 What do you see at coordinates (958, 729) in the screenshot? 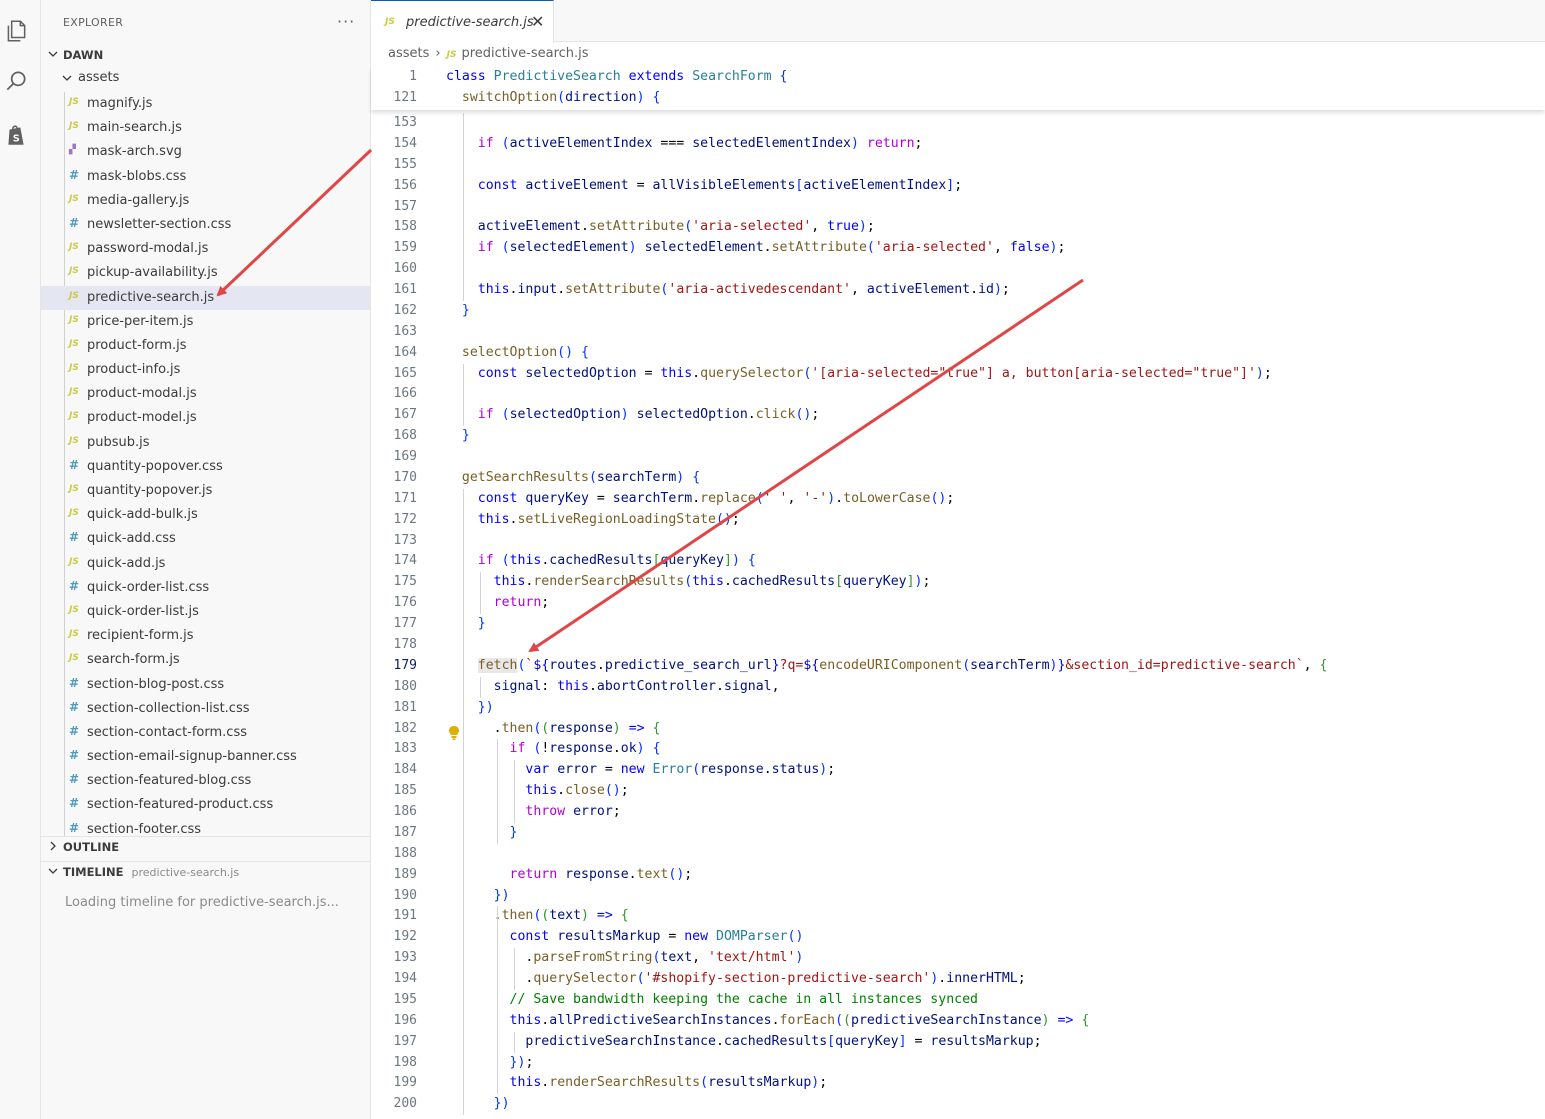
I see `code-line: 182 .then((response) => {` at bounding box center [958, 729].